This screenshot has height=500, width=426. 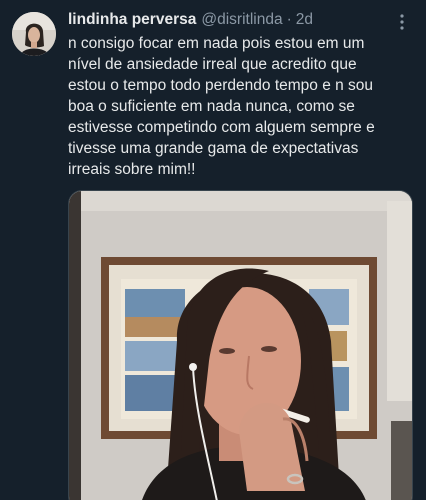 I want to click on avatar, so click(x=34, y=34).